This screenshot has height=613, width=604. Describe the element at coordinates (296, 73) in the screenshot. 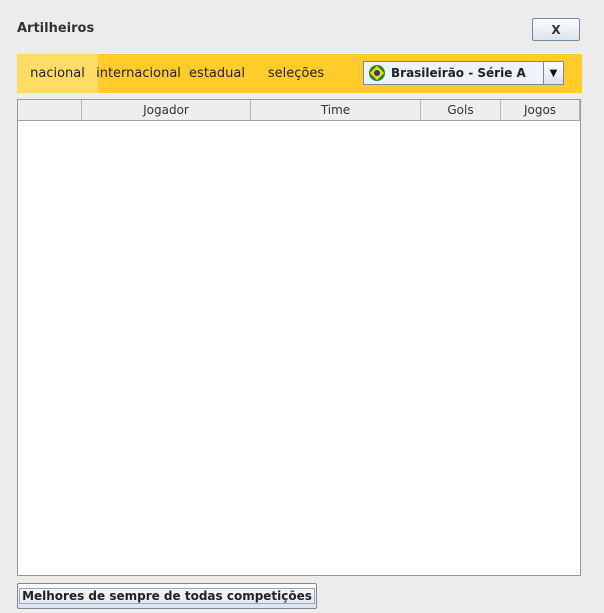

I see `tab-selecoes: seleções` at that location.